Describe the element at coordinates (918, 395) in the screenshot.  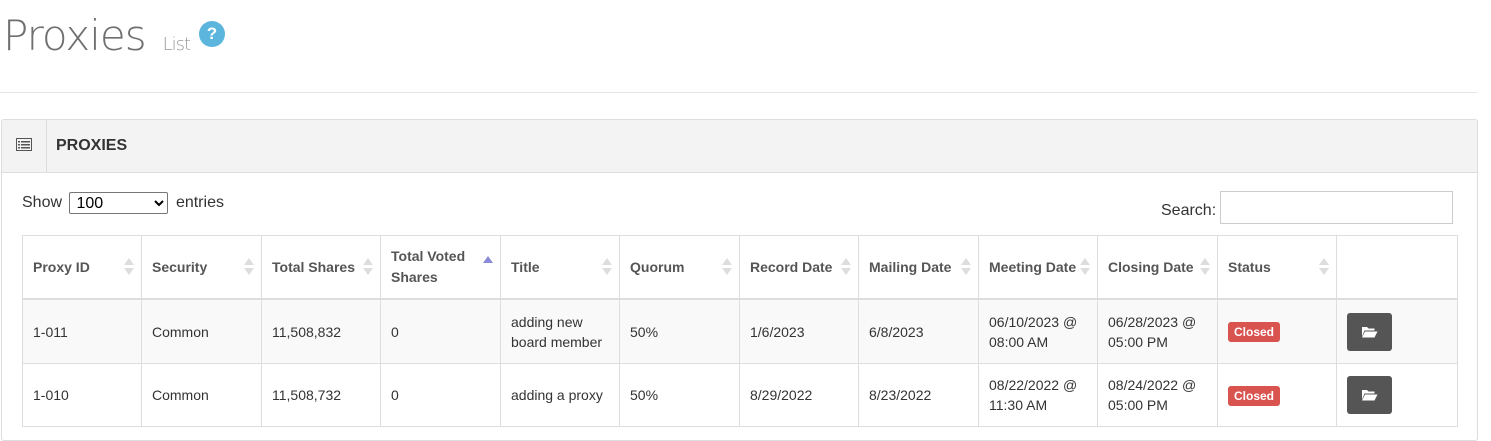
I see `cell-mailing-date: 8/23/2022` at that location.